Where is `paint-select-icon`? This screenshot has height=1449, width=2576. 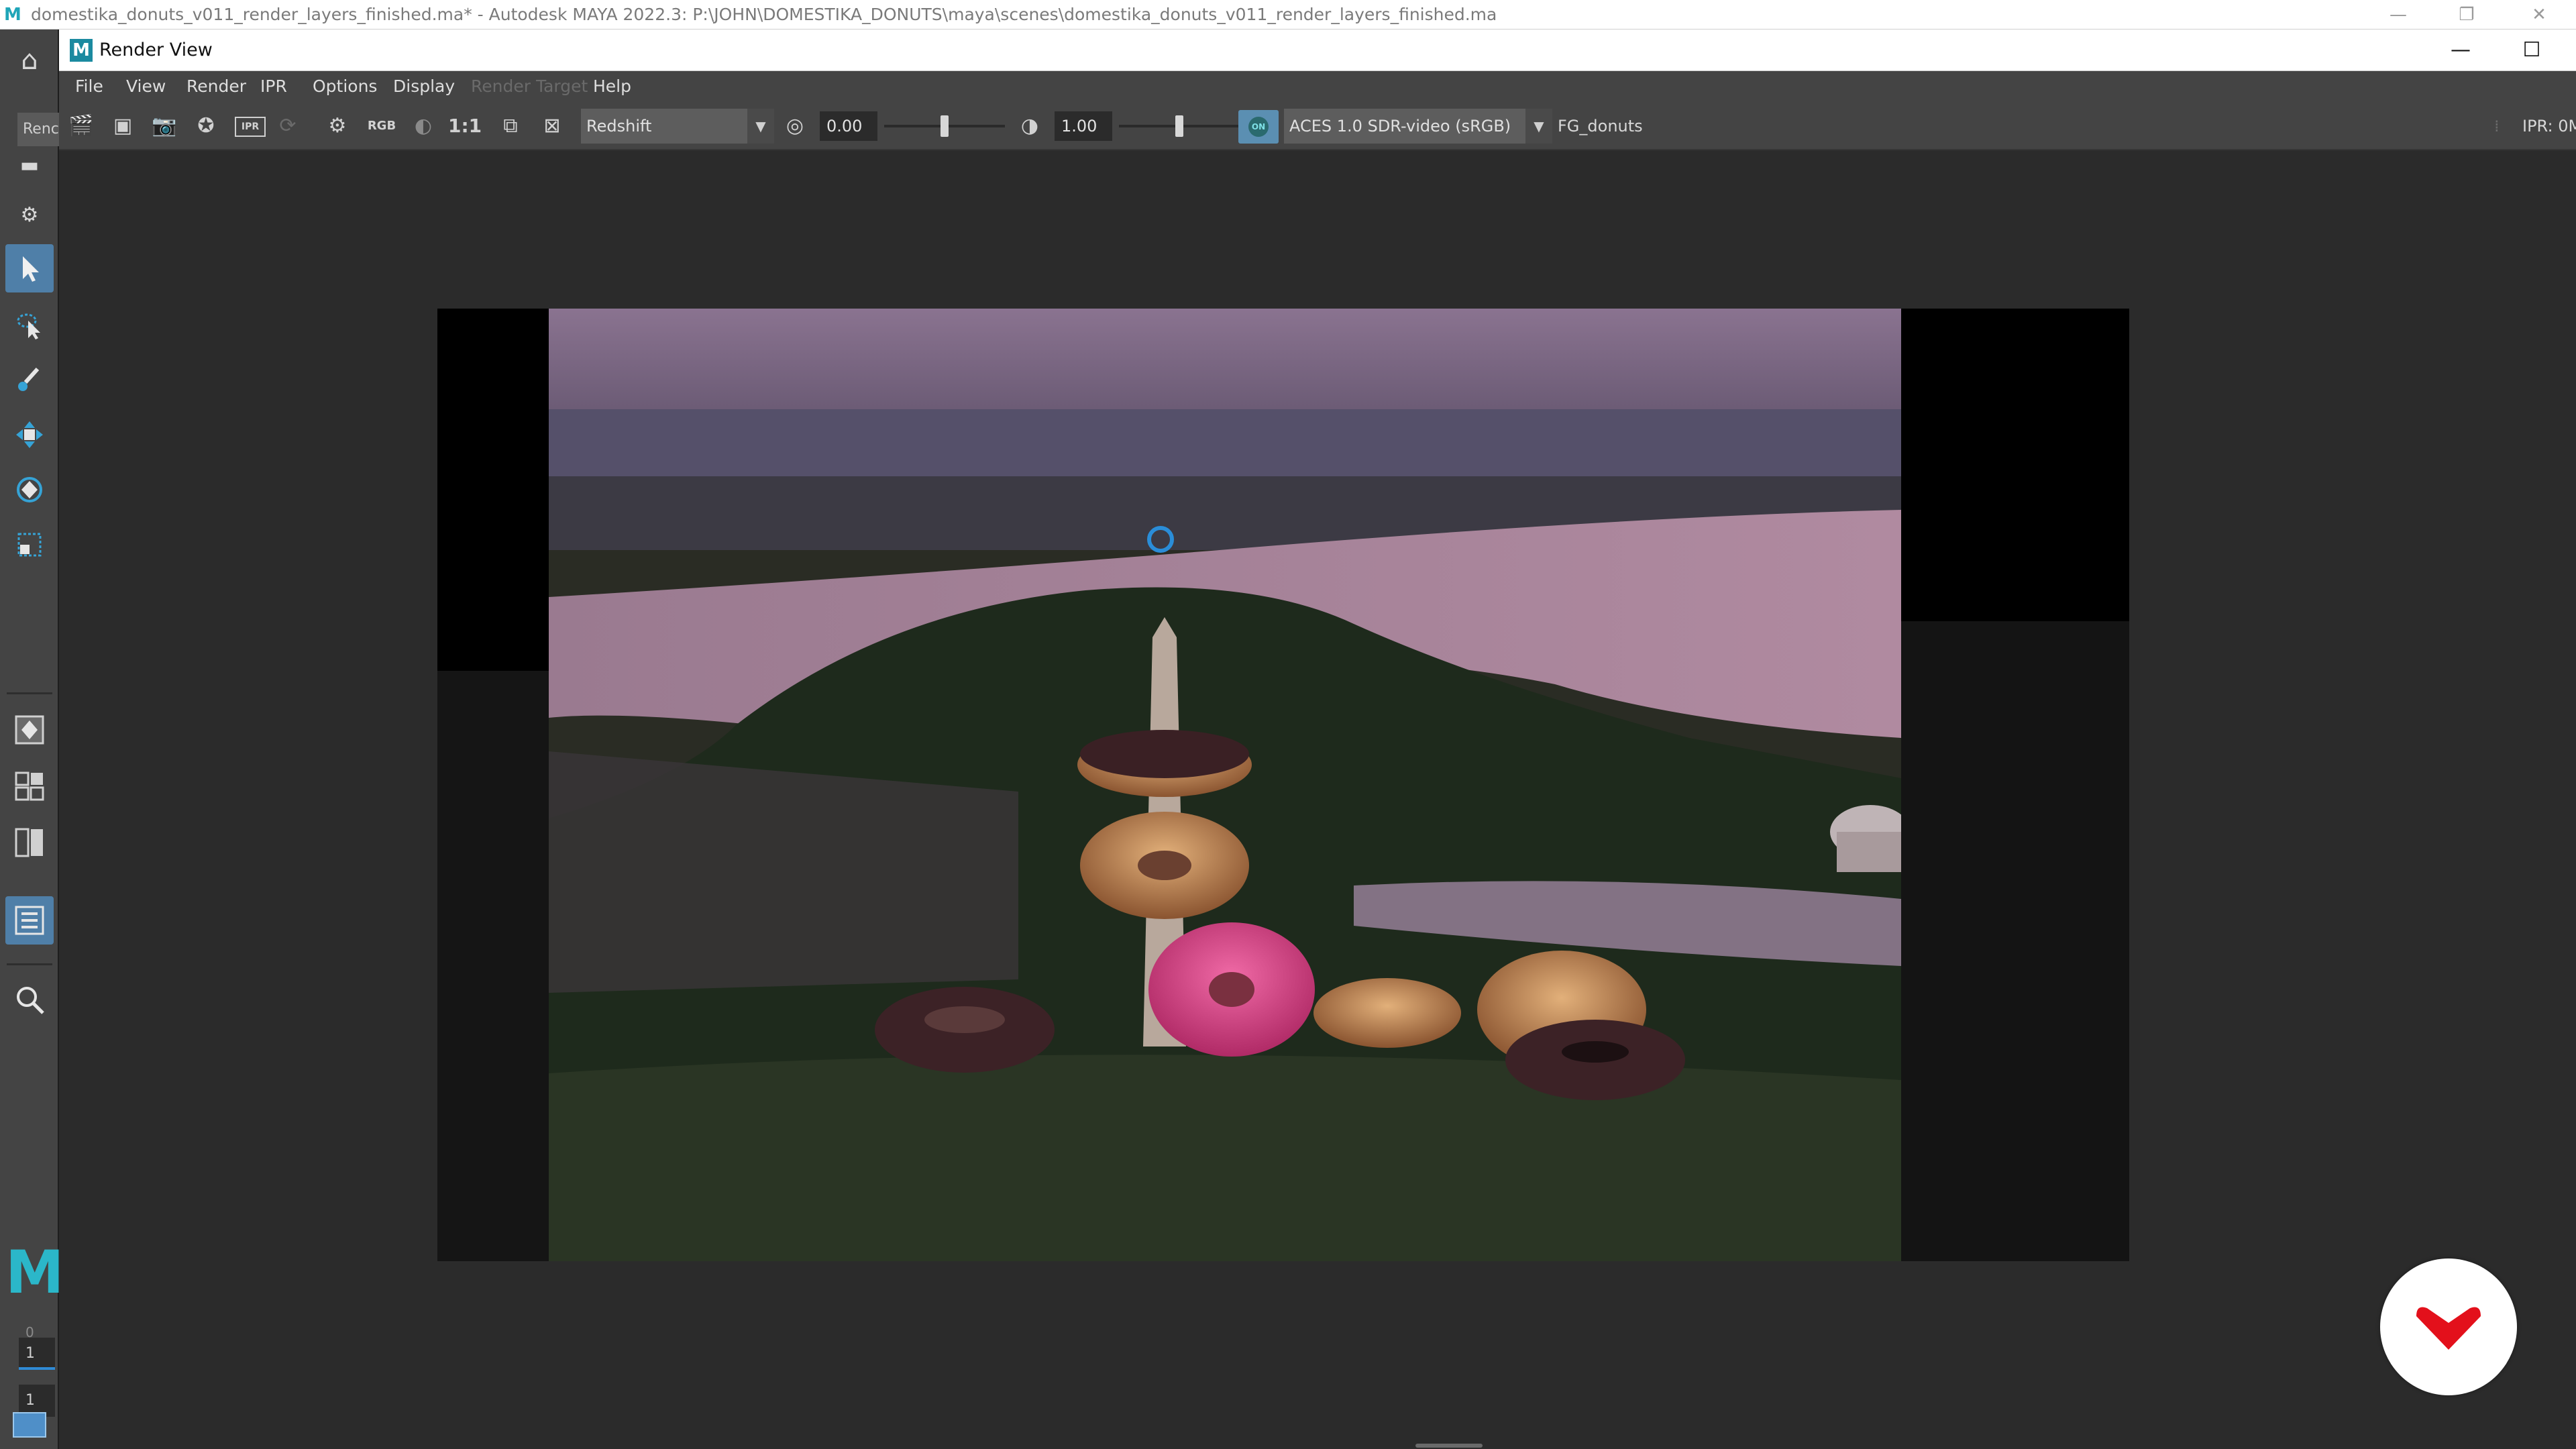
paint-select-icon is located at coordinates (29, 380).